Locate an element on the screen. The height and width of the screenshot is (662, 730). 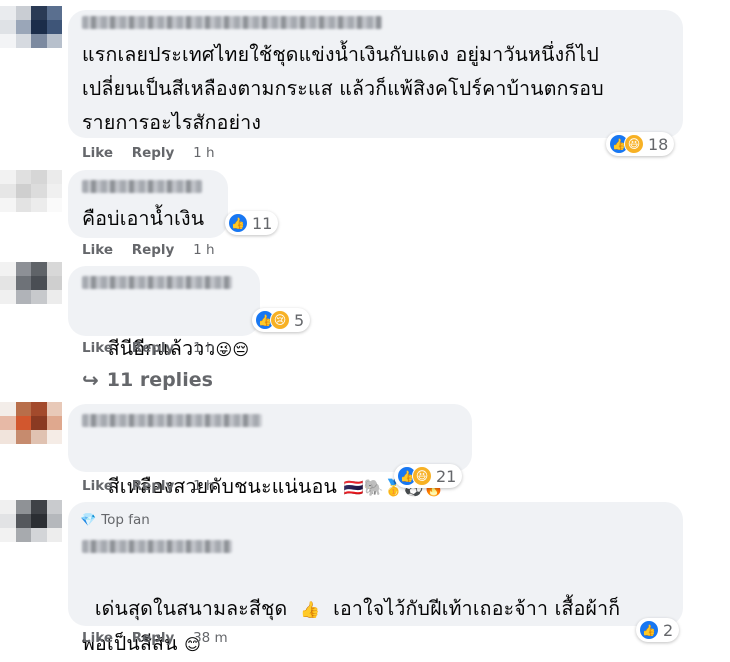
reaction-summary: 👍 😆 21 is located at coordinates (428, 476).